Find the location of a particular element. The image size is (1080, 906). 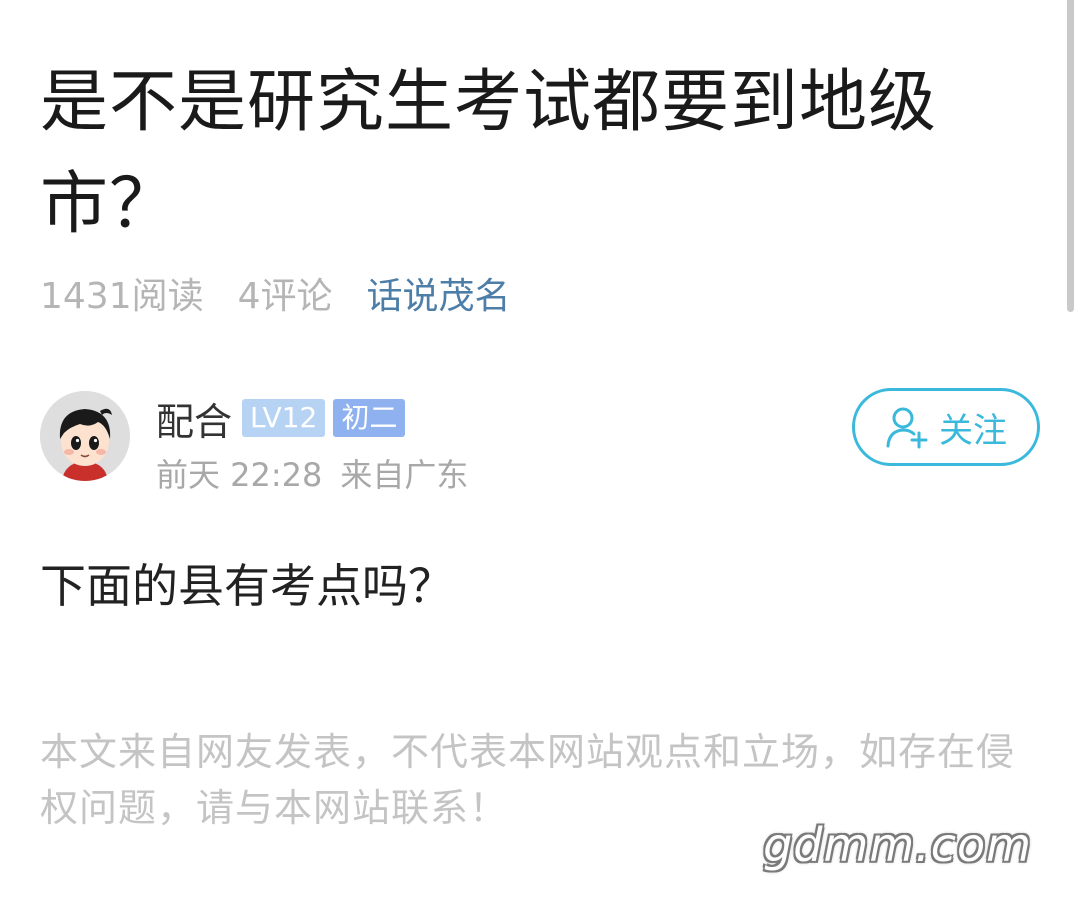

post-meta: 1431阅读 4评论 话说茂名 is located at coordinates (275, 293).